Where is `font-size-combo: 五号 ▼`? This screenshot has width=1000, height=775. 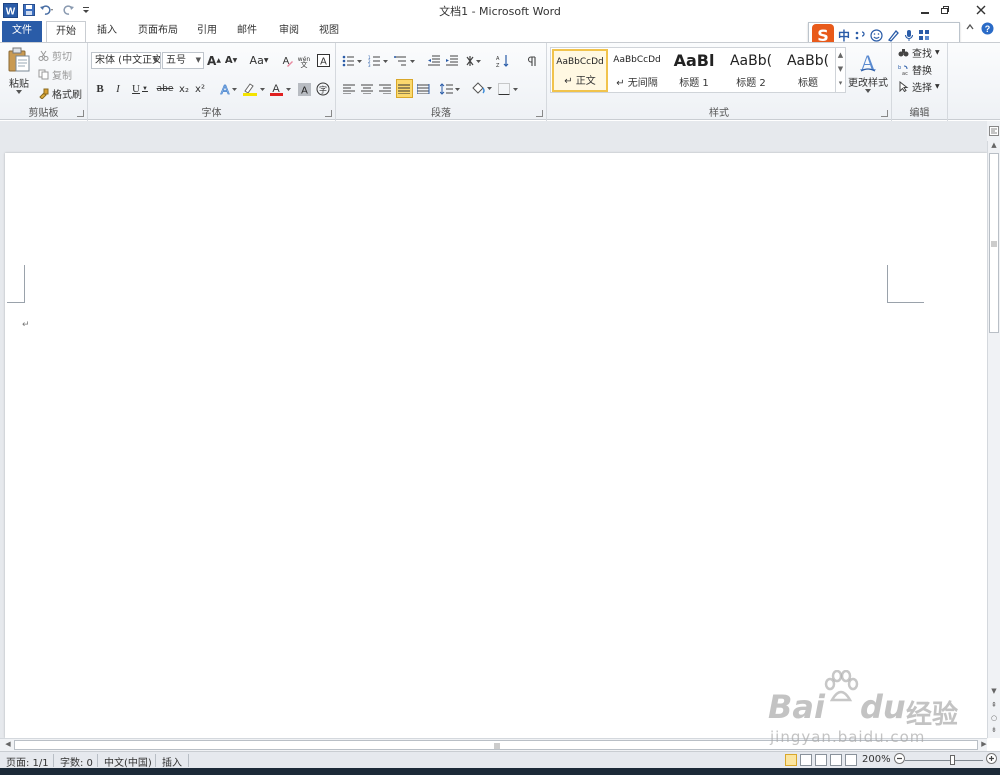
font-size-combo: 五号 ▼ is located at coordinates (183, 60).